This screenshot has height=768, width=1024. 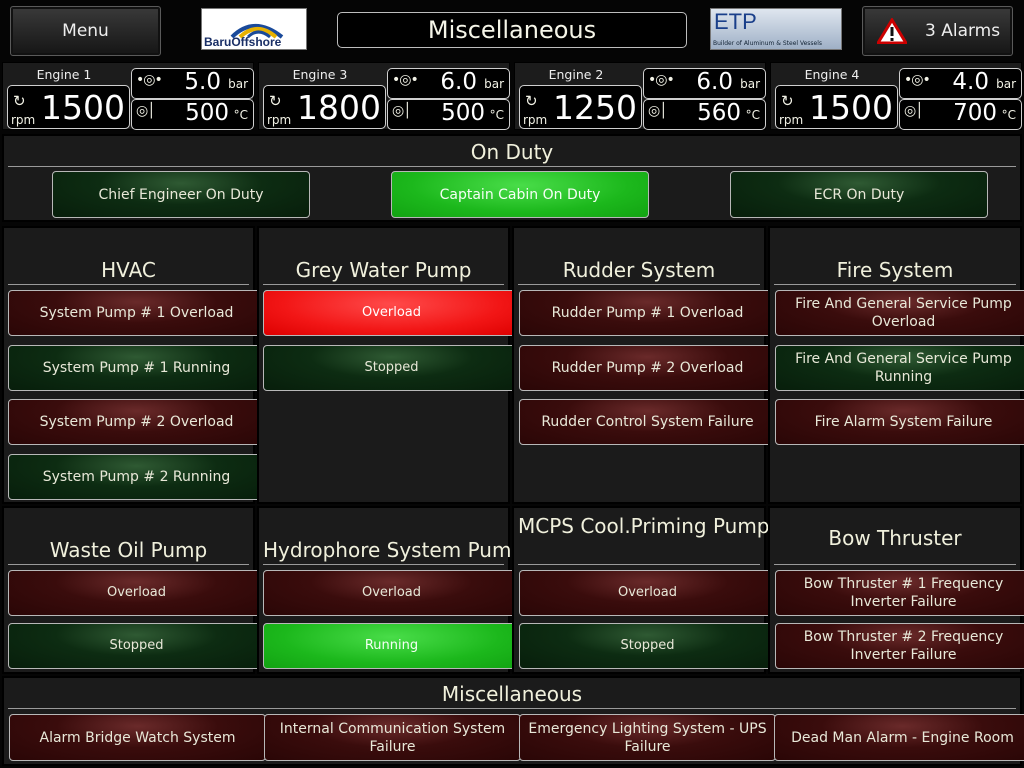 What do you see at coordinates (768, 43) in the screenshot?
I see `etp-logo-subtext: Builder of Aluminum & Steel Vessels` at bounding box center [768, 43].